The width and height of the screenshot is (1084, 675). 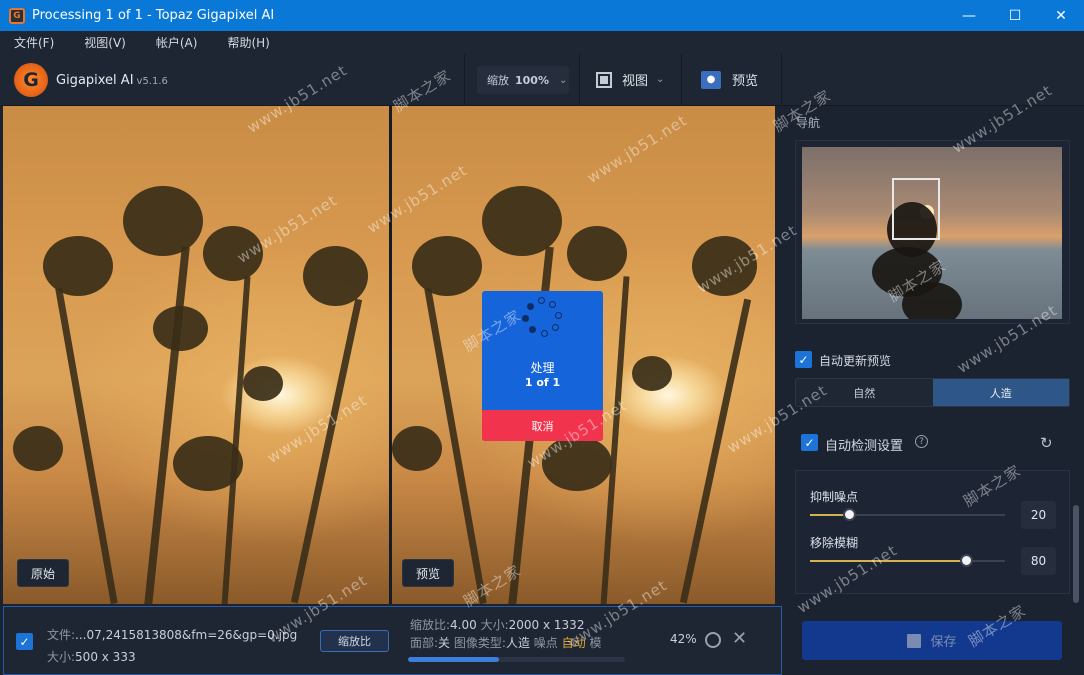 I want to click on cancel-button: 取消, so click(x=542, y=425).